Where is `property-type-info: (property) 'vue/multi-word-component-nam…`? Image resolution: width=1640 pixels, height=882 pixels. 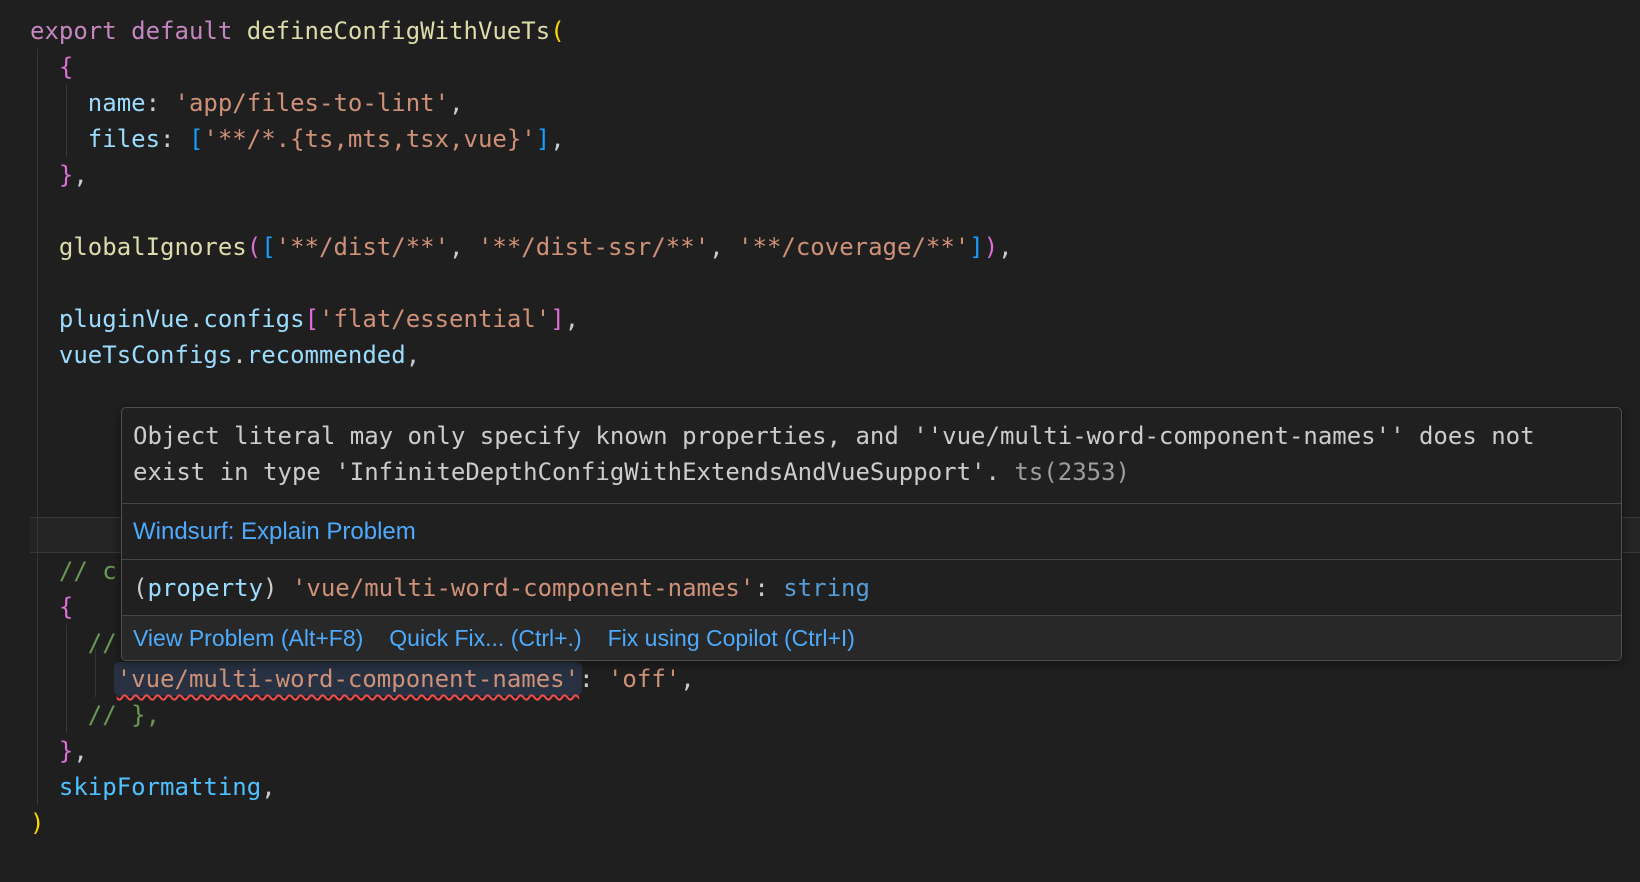
property-type-info: (property) 'vue/multi-word-component-nam… is located at coordinates (871, 587).